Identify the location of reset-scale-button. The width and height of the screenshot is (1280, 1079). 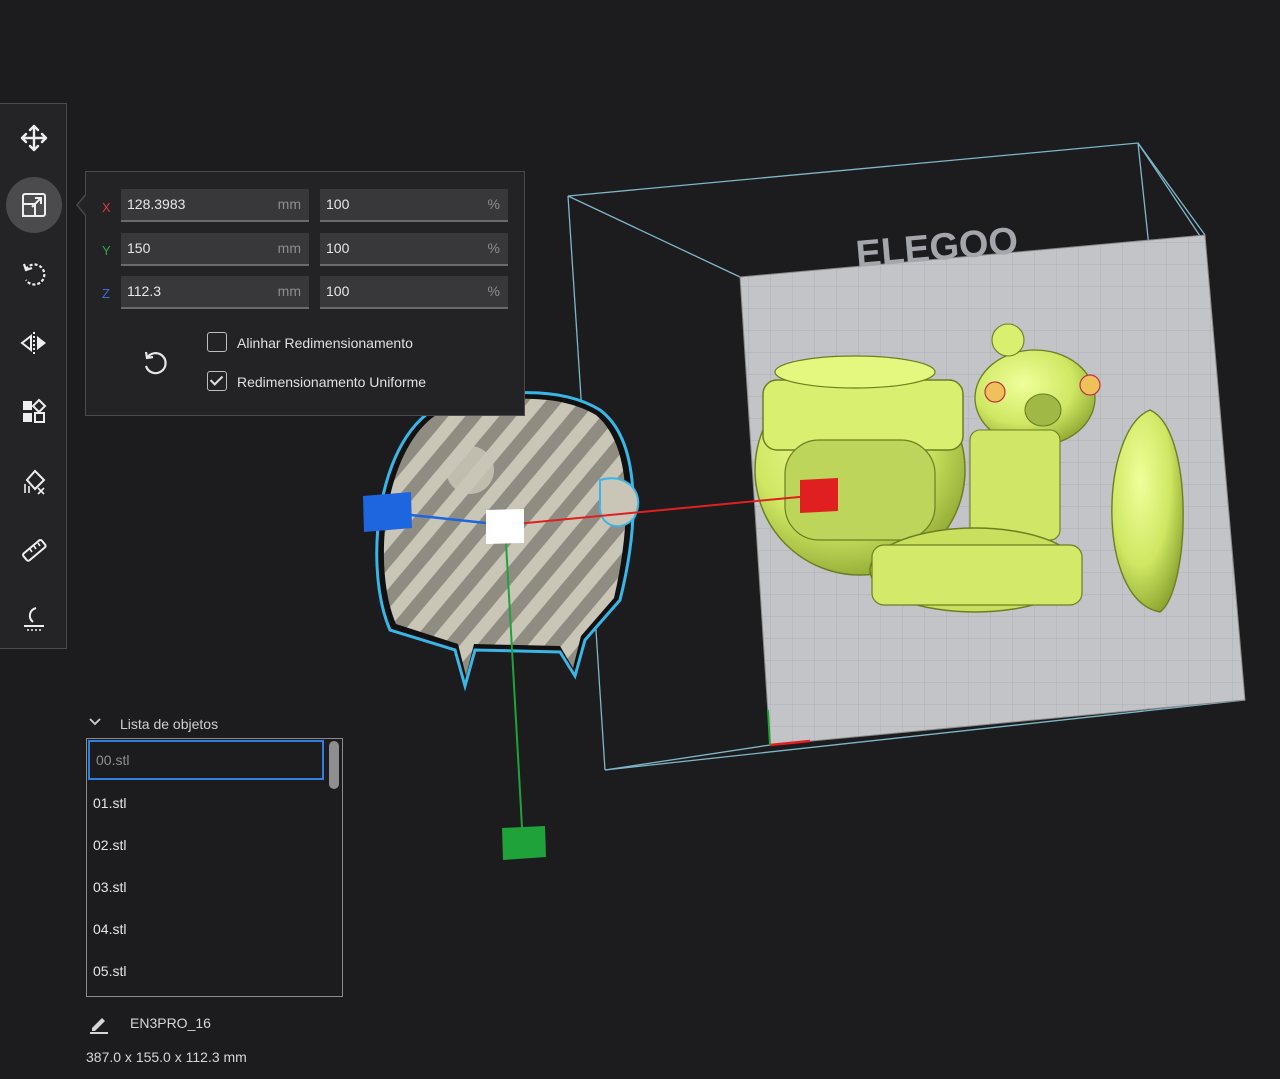
(155, 363).